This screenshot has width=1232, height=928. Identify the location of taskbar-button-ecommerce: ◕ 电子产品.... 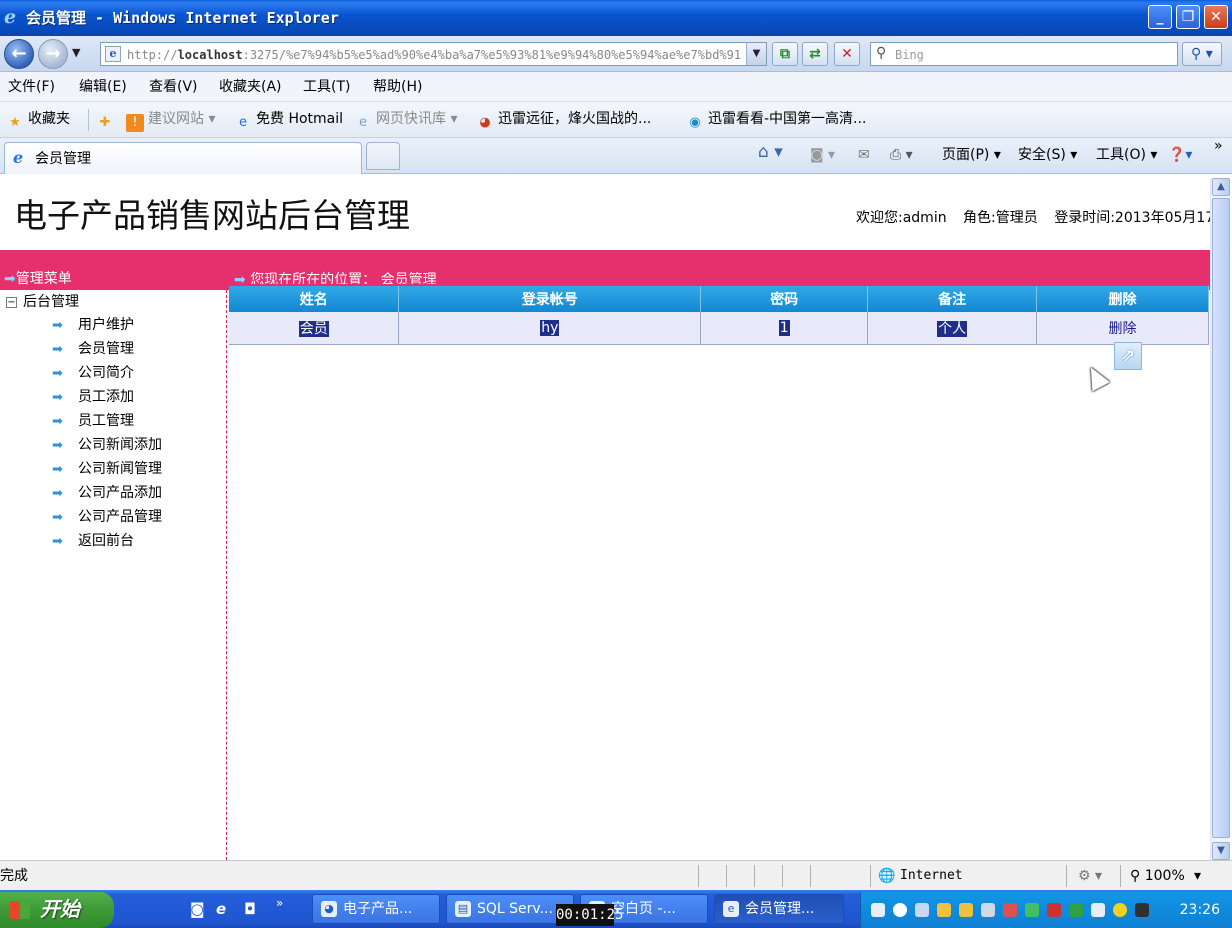
(376, 909).